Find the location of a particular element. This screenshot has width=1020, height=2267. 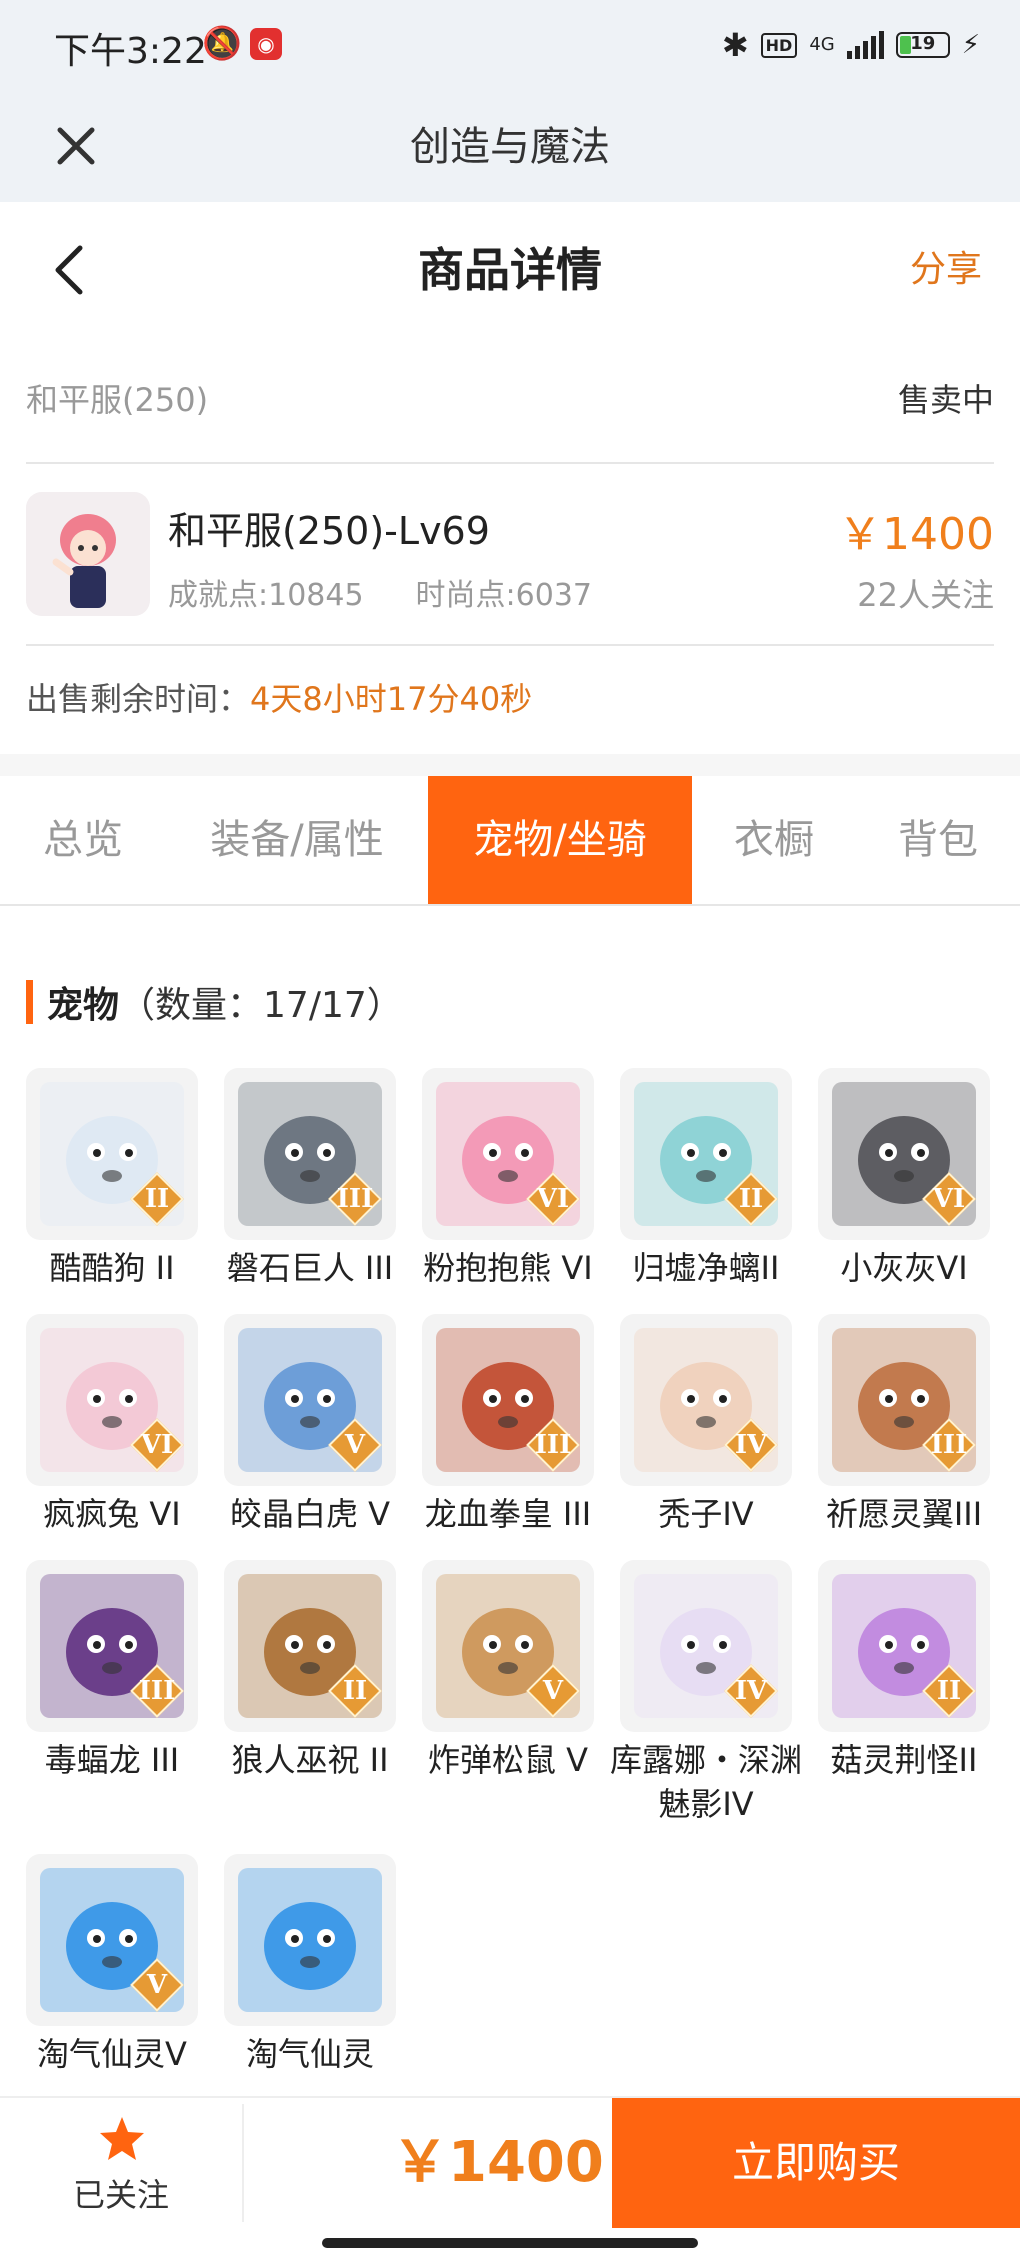

pet-item: II 狼人巫祝 II is located at coordinates (310, 1671).